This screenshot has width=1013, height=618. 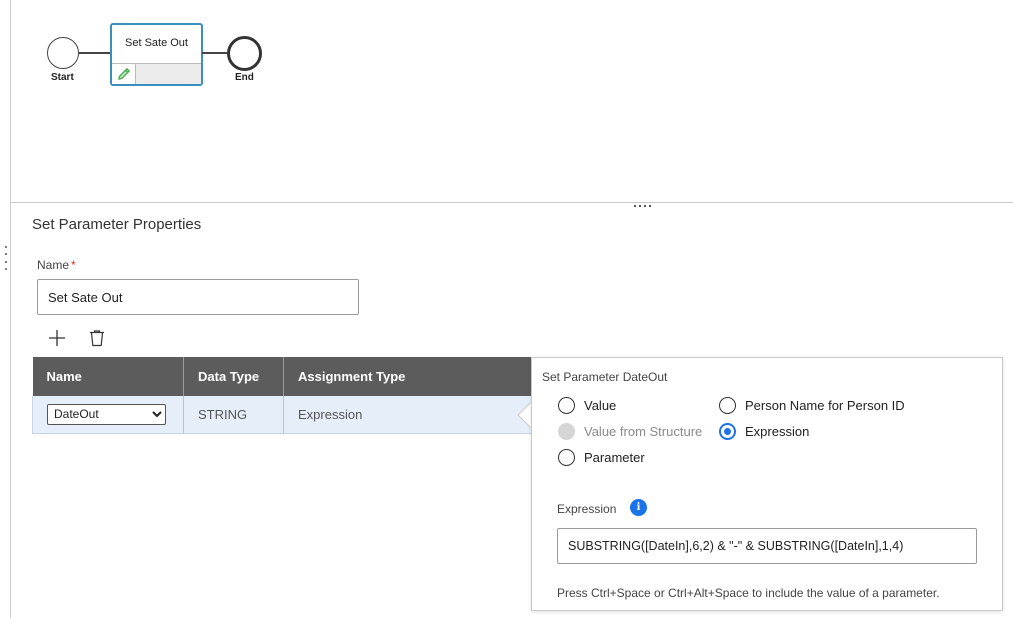 I want to click on splitter-grip, so click(x=642, y=206).